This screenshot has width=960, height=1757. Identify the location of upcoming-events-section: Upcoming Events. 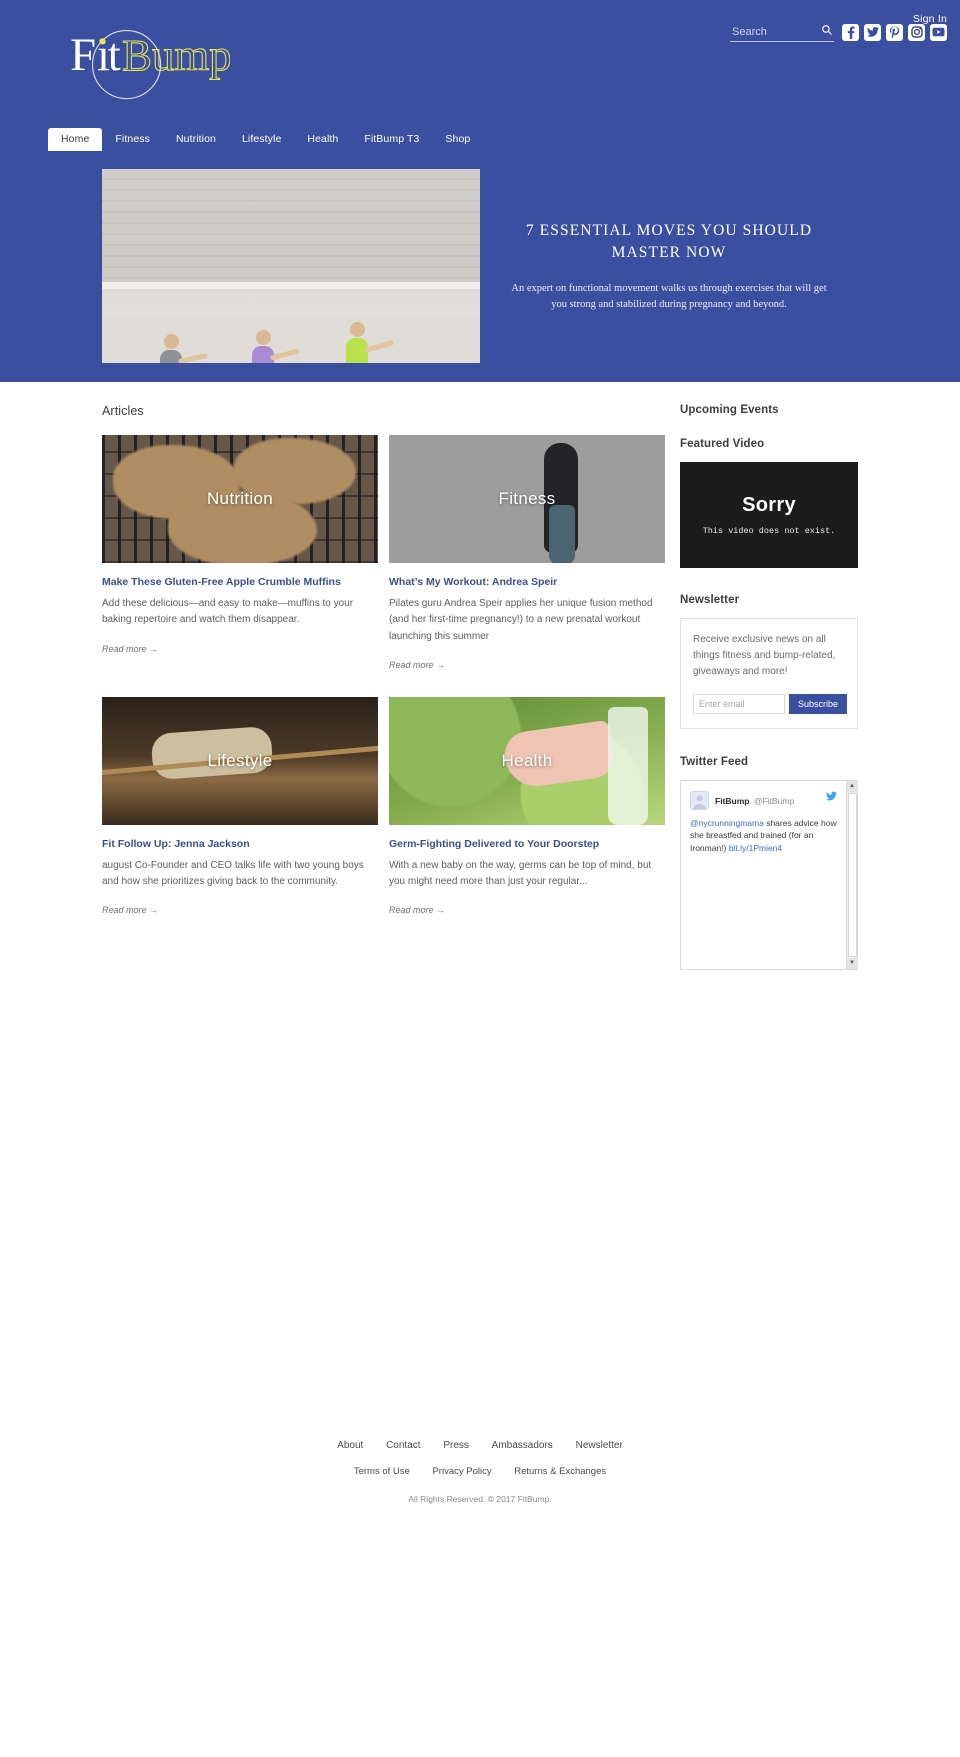
(769, 410).